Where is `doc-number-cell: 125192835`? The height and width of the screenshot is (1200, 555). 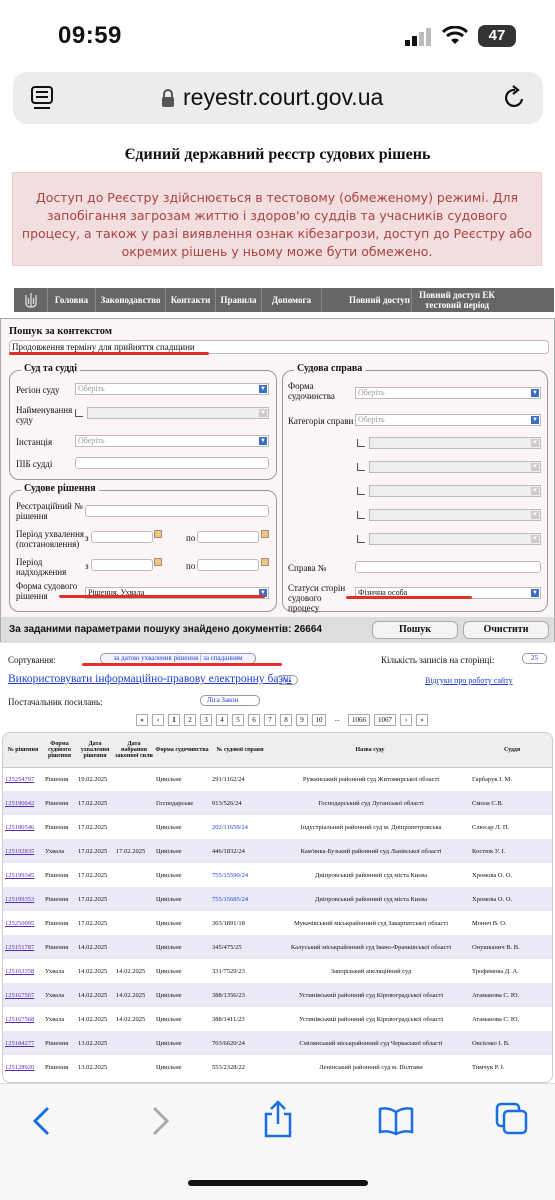
doc-number-cell: 125192835 is located at coordinates (23, 851).